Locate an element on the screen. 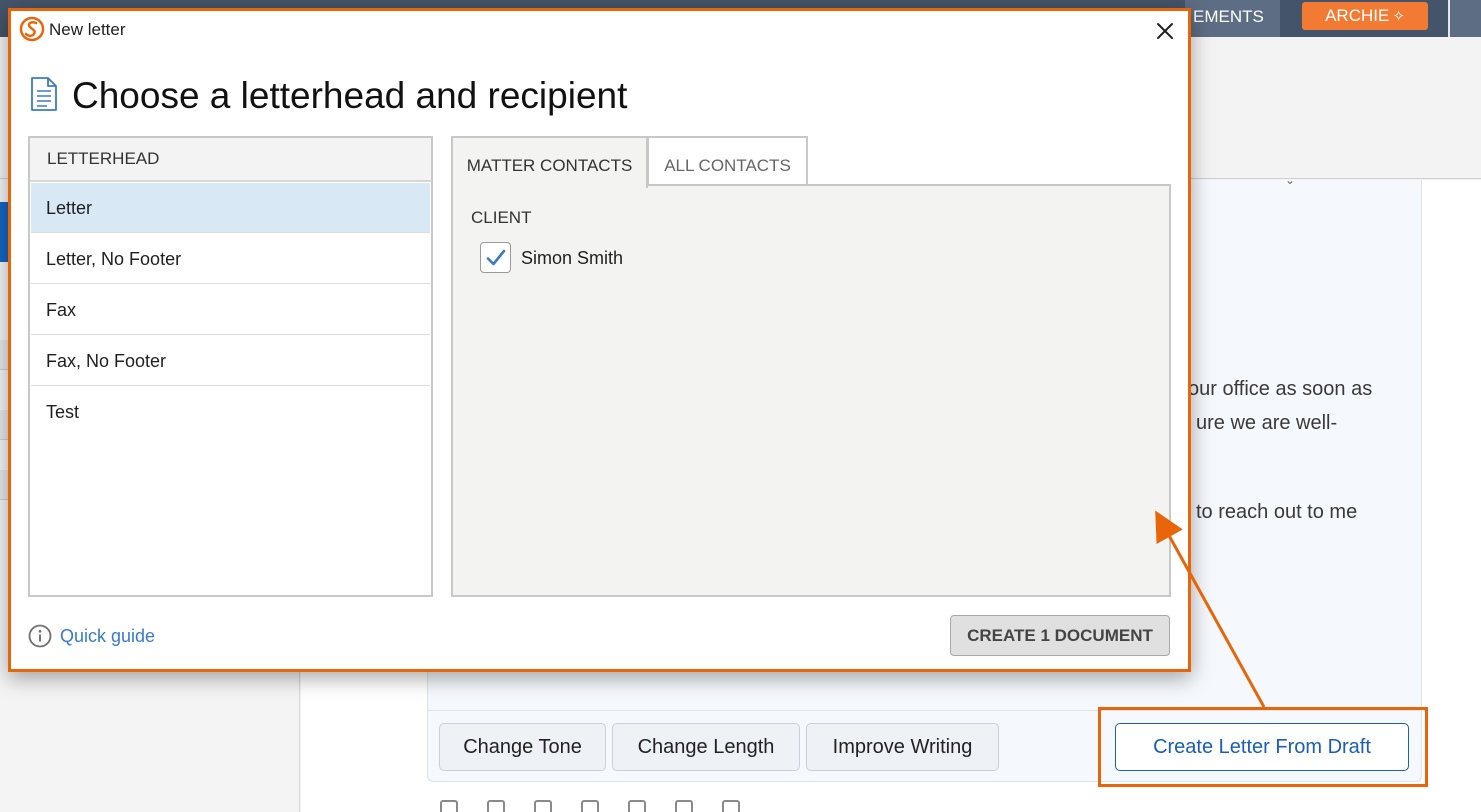 This screenshot has width=1481, height=812. draft-text-line: ure we are well- is located at coordinates (1267, 423).